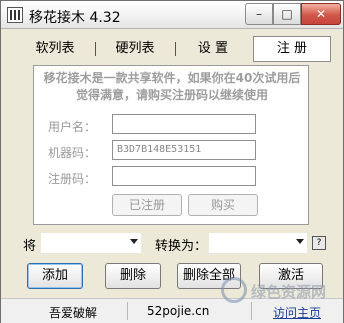 The width and height of the screenshot is (344, 323). Describe the element at coordinates (209, 276) in the screenshot. I see `delete-all-button: 删除全部` at that location.